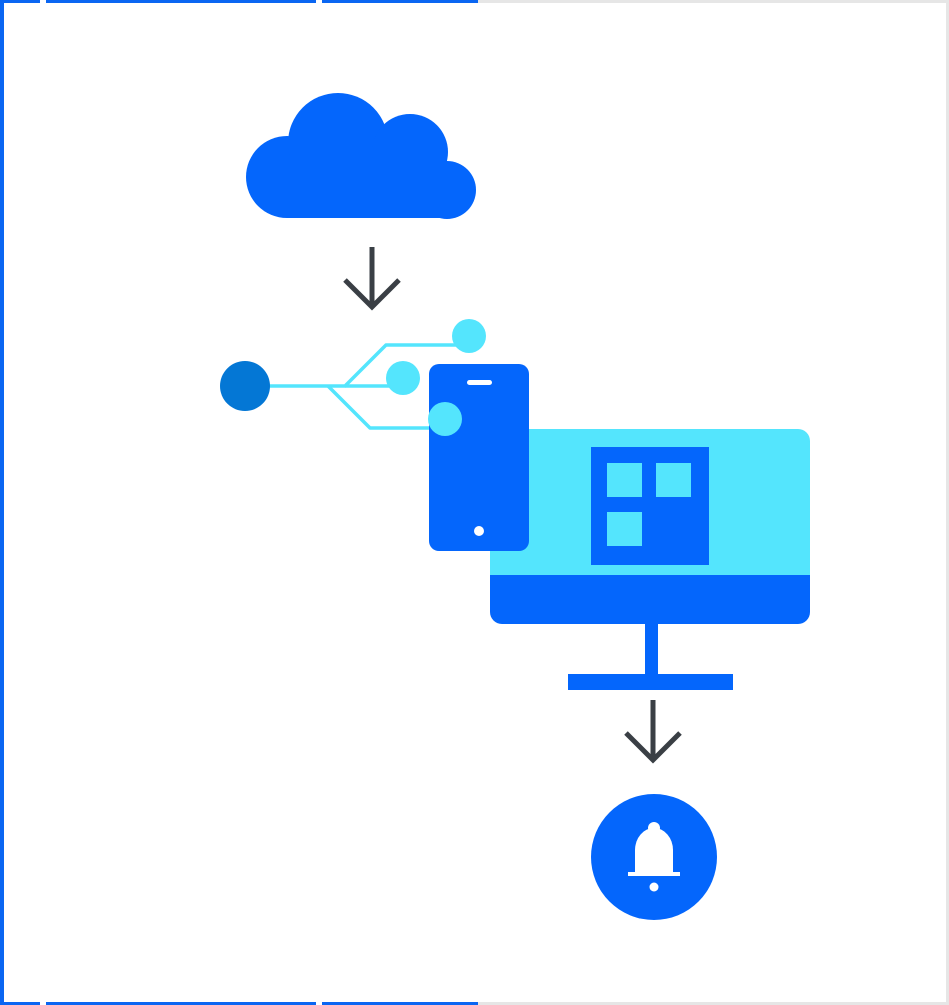 This screenshot has height=1005, width=949. Describe the element at coordinates (361, 156) in the screenshot. I see `cloud-icon` at that location.